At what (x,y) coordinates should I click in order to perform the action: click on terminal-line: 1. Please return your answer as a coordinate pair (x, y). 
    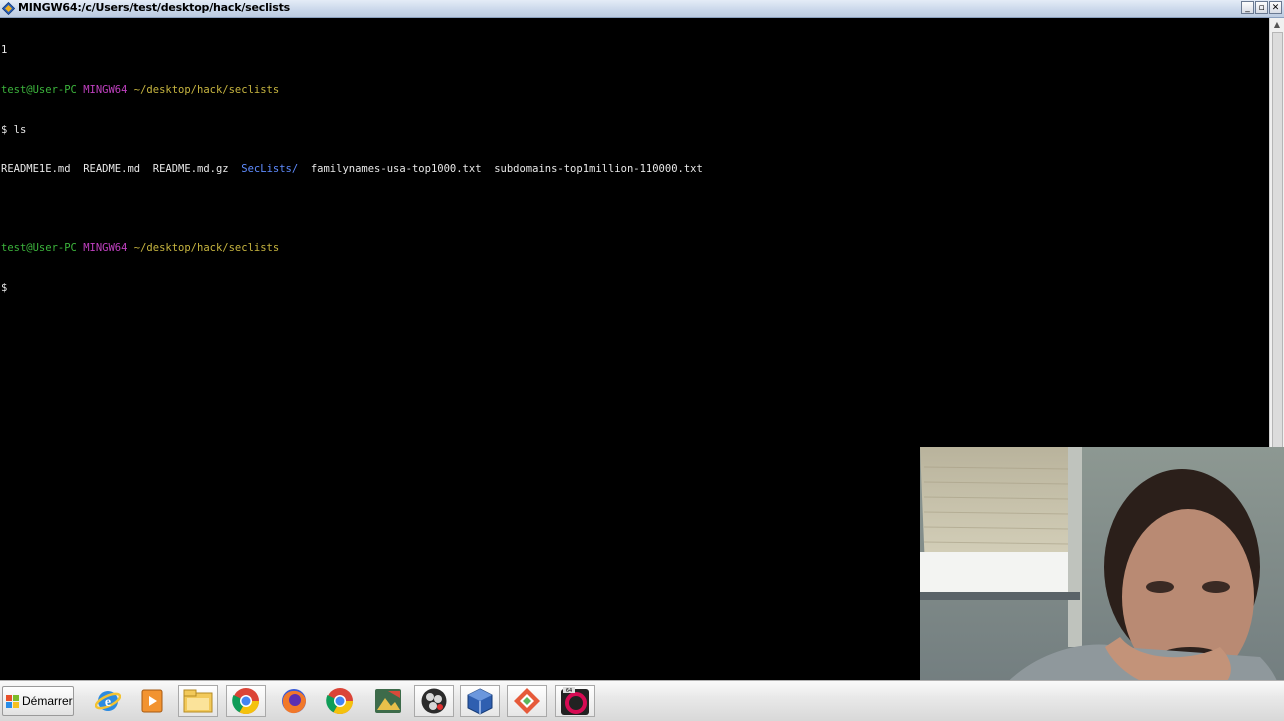
    Looking at the image, I should click on (635, 50).